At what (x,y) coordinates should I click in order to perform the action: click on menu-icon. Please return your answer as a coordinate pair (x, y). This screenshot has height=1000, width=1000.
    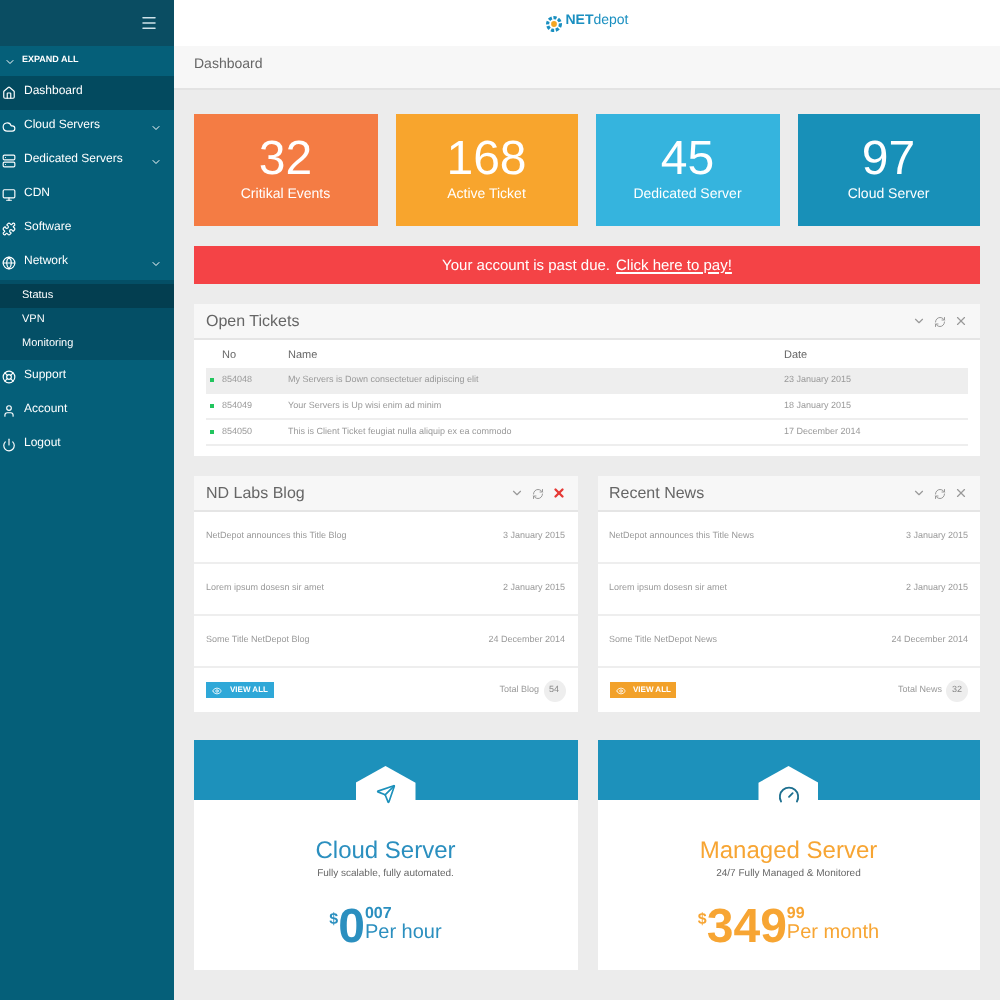
    Looking at the image, I should click on (149, 23).